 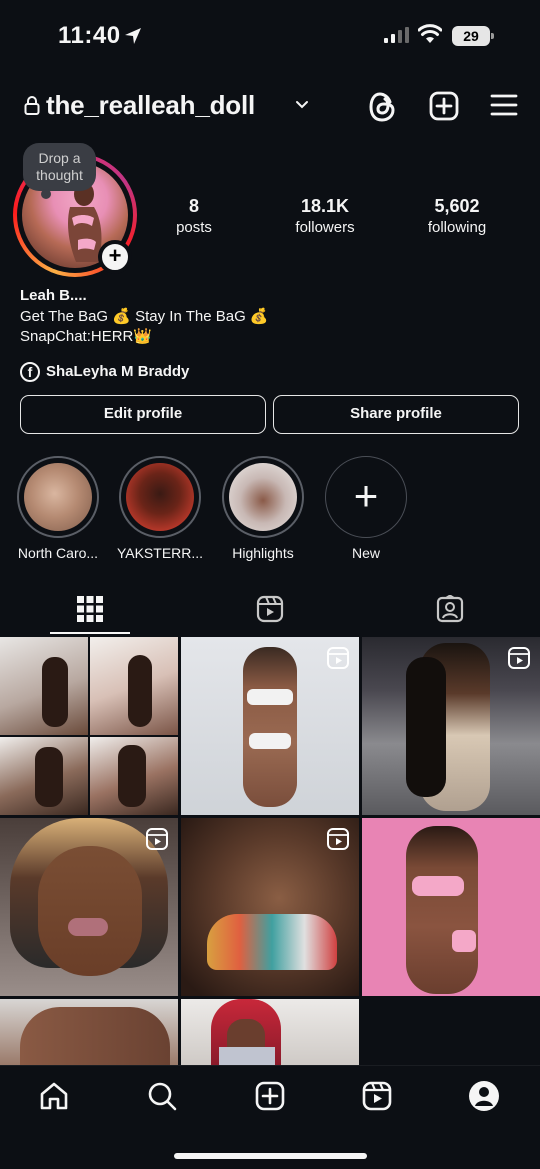 What do you see at coordinates (383, 107) in the screenshot?
I see `threads-icon` at bounding box center [383, 107].